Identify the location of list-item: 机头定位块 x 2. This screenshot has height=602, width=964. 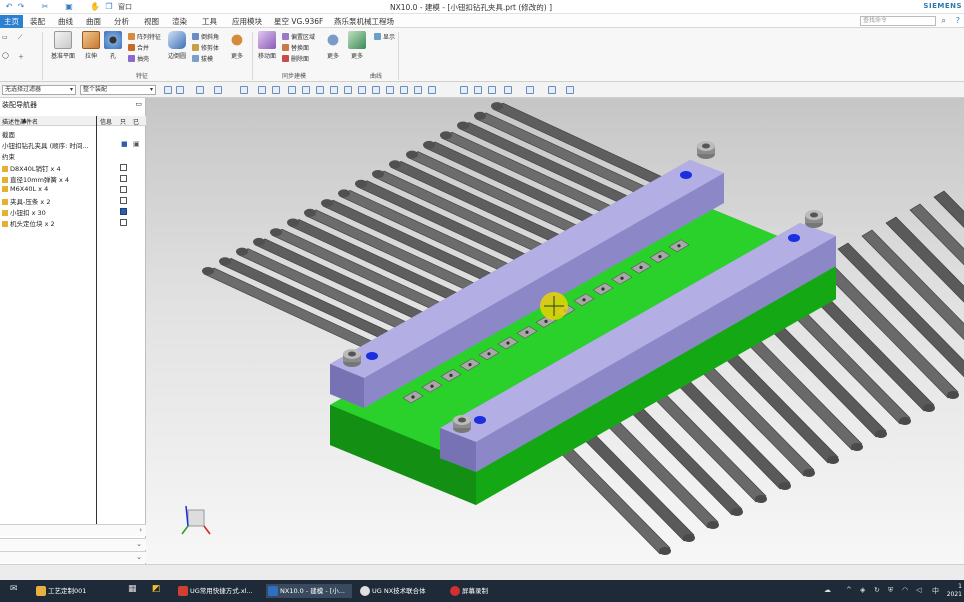
(73, 222).